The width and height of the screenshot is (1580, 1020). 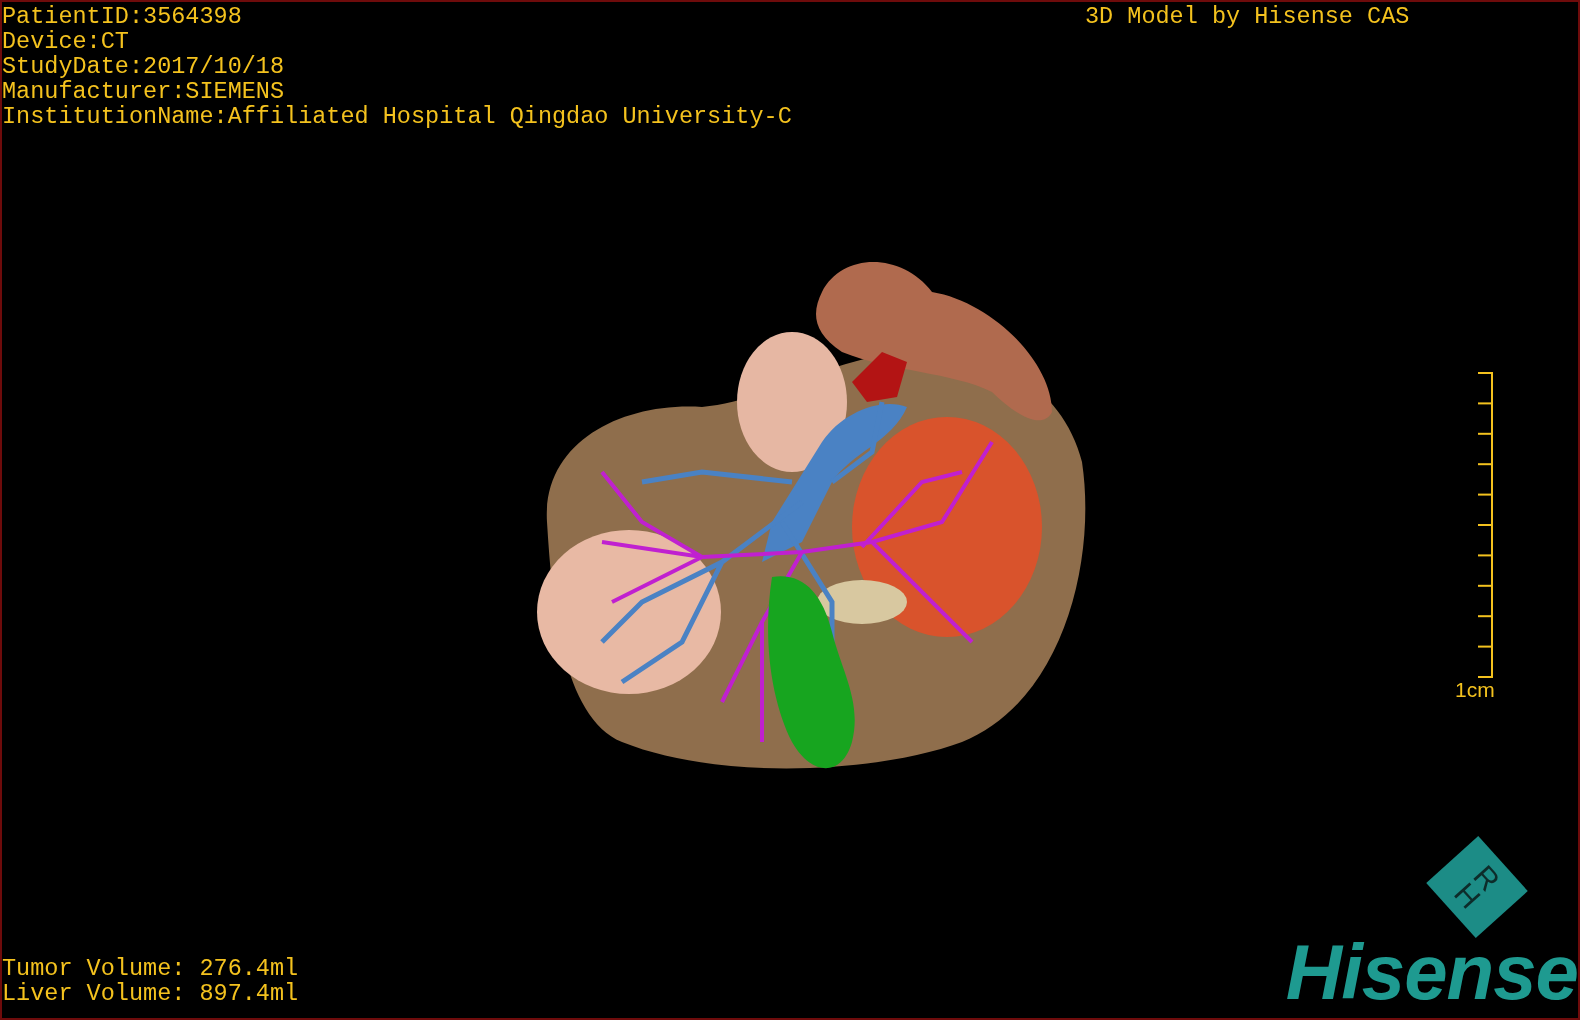 I want to click on info-line: InstitutionName:Affiliated Hospital Qingdao University-C, so click(x=397, y=116).